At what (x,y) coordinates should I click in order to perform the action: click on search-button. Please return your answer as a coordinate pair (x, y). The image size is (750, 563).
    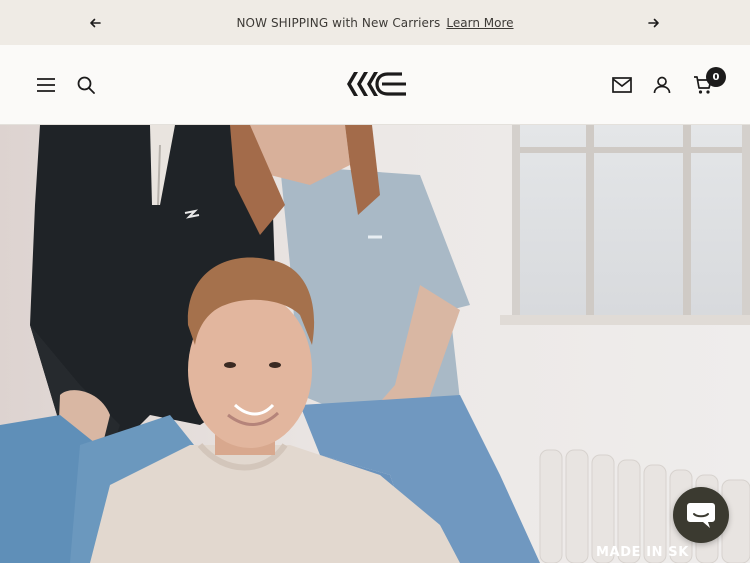
    Looking at the image, I should click on (86, 85).